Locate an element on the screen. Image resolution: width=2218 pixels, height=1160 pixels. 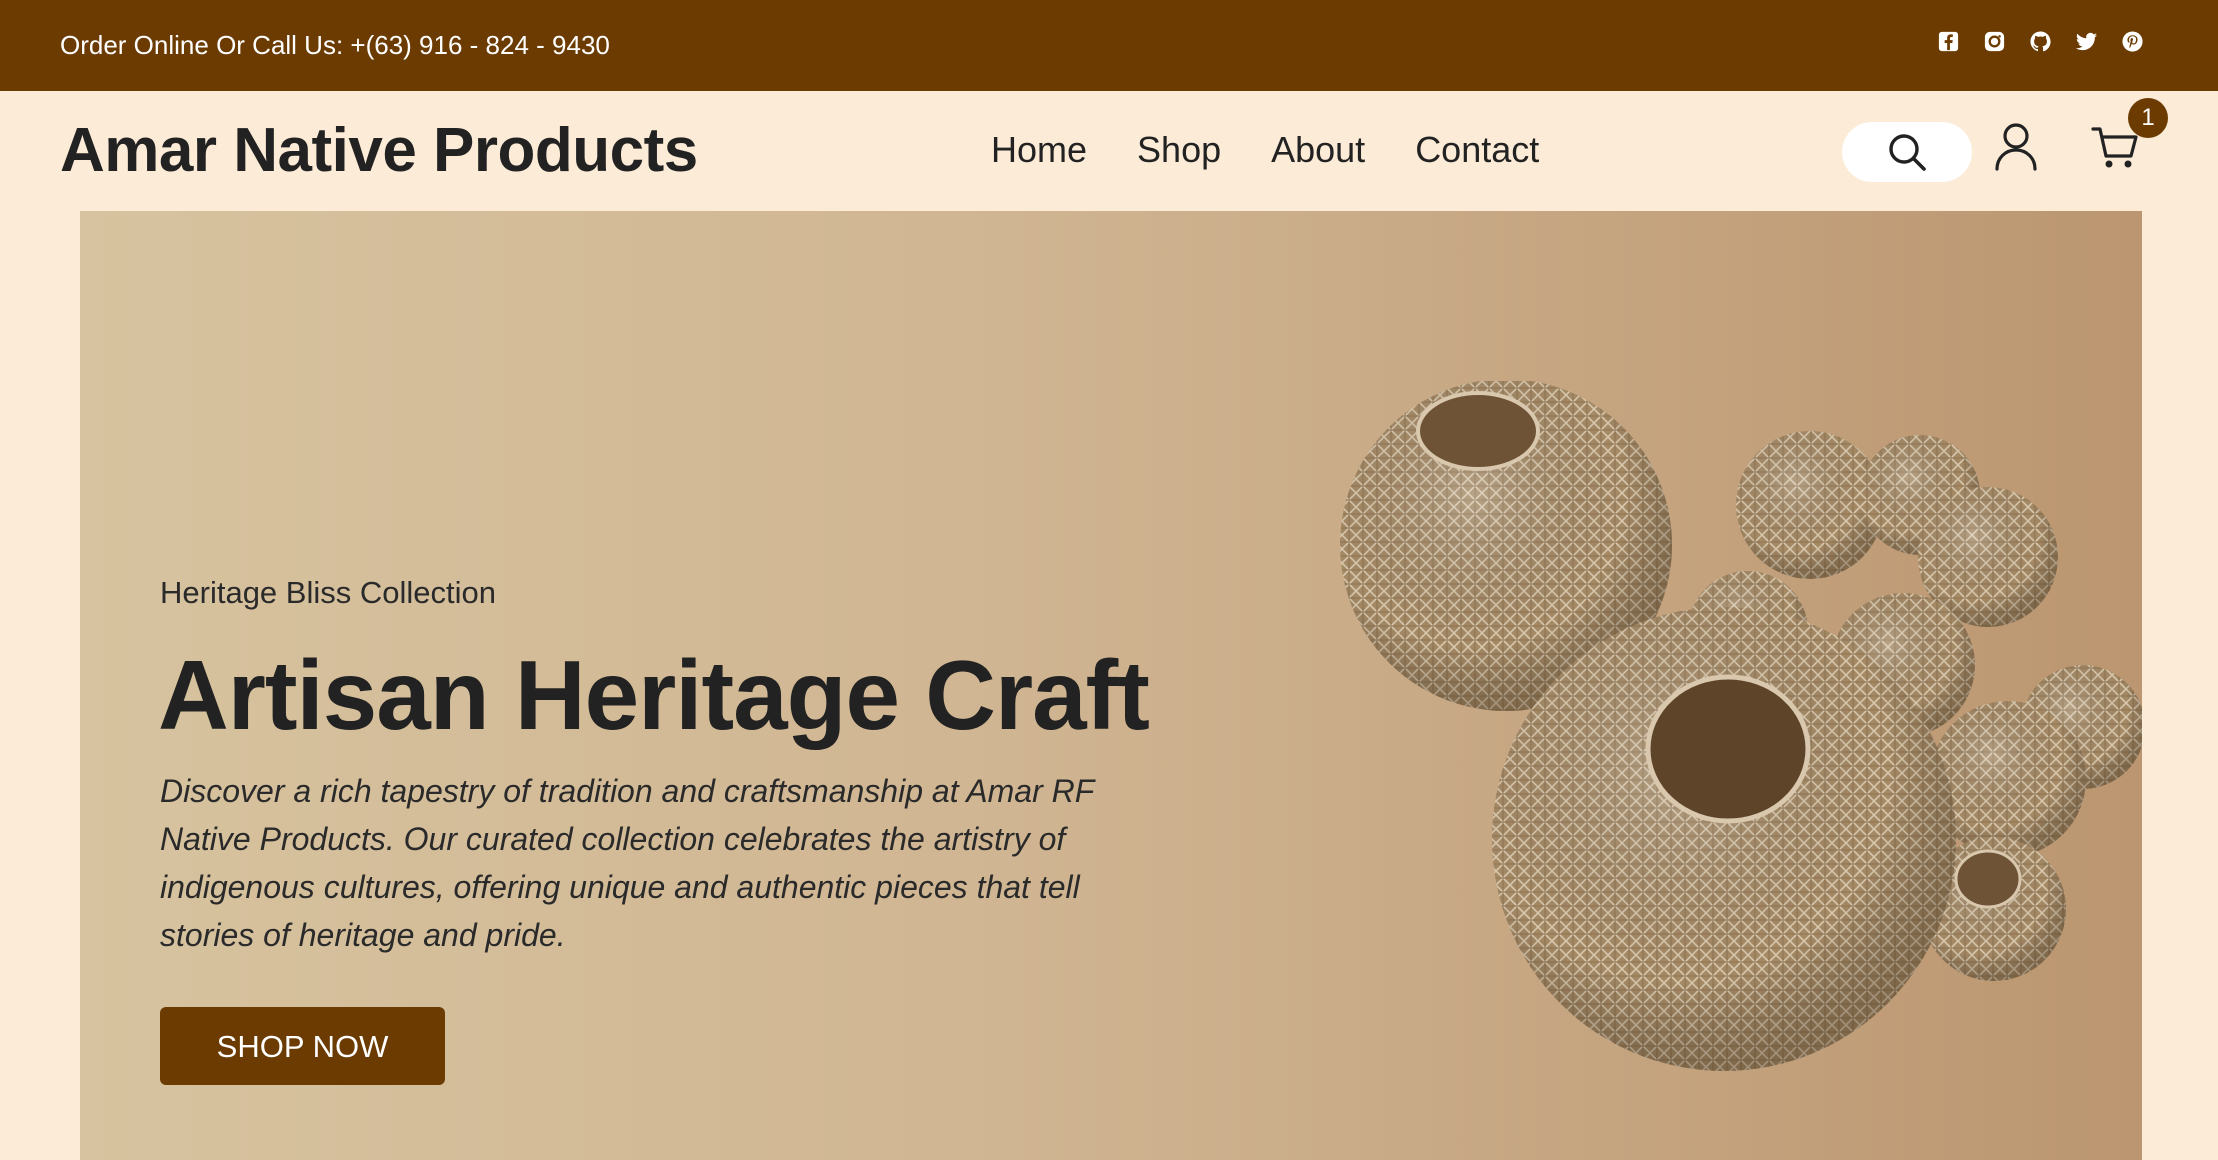
social-links is located at coordinates (2040, 41).